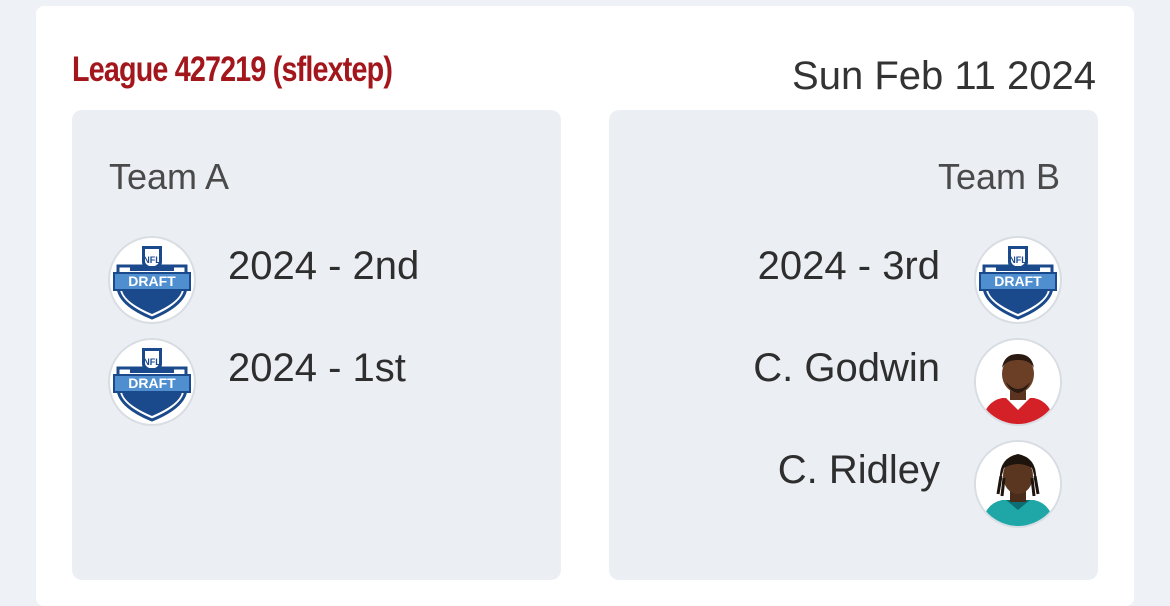 The width and height of the screenshot is (1170, 606). I want to click on asset-label: C. Ridley, so click(859, 470).